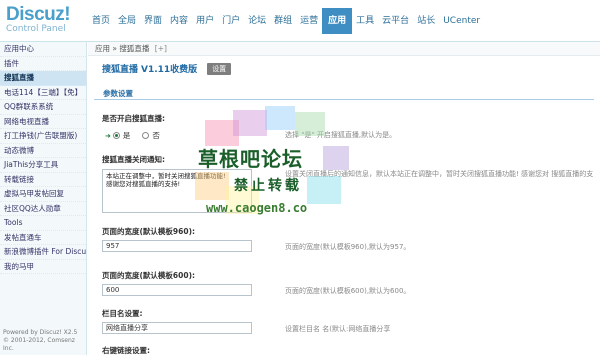  Describe the element at coordinates (43, 107) in the screenshot. I see `sidebar-item: QQ群联系系统` at that location.